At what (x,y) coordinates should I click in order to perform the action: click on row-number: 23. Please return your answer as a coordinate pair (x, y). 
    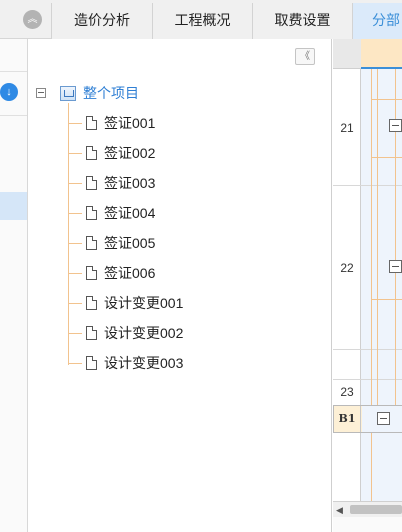
    Looking at the image, I should click on (347, 392).